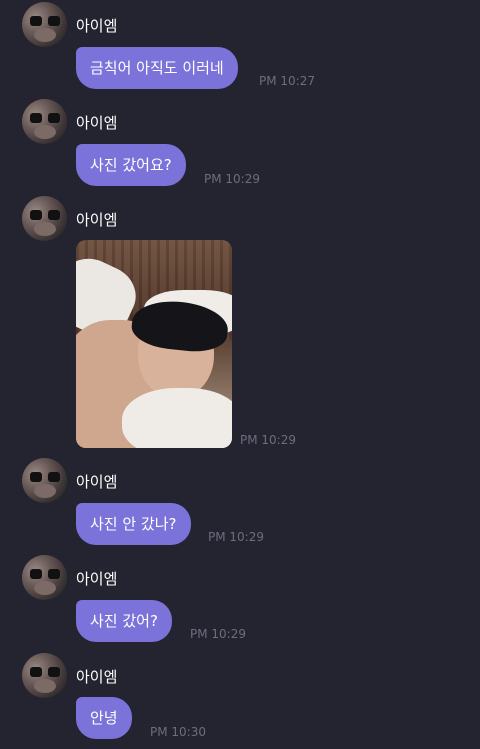 The image size is (480, 749). Describe the element at coordinates (154, 344) in the screenshot. I see `photo-attachment` at that location.